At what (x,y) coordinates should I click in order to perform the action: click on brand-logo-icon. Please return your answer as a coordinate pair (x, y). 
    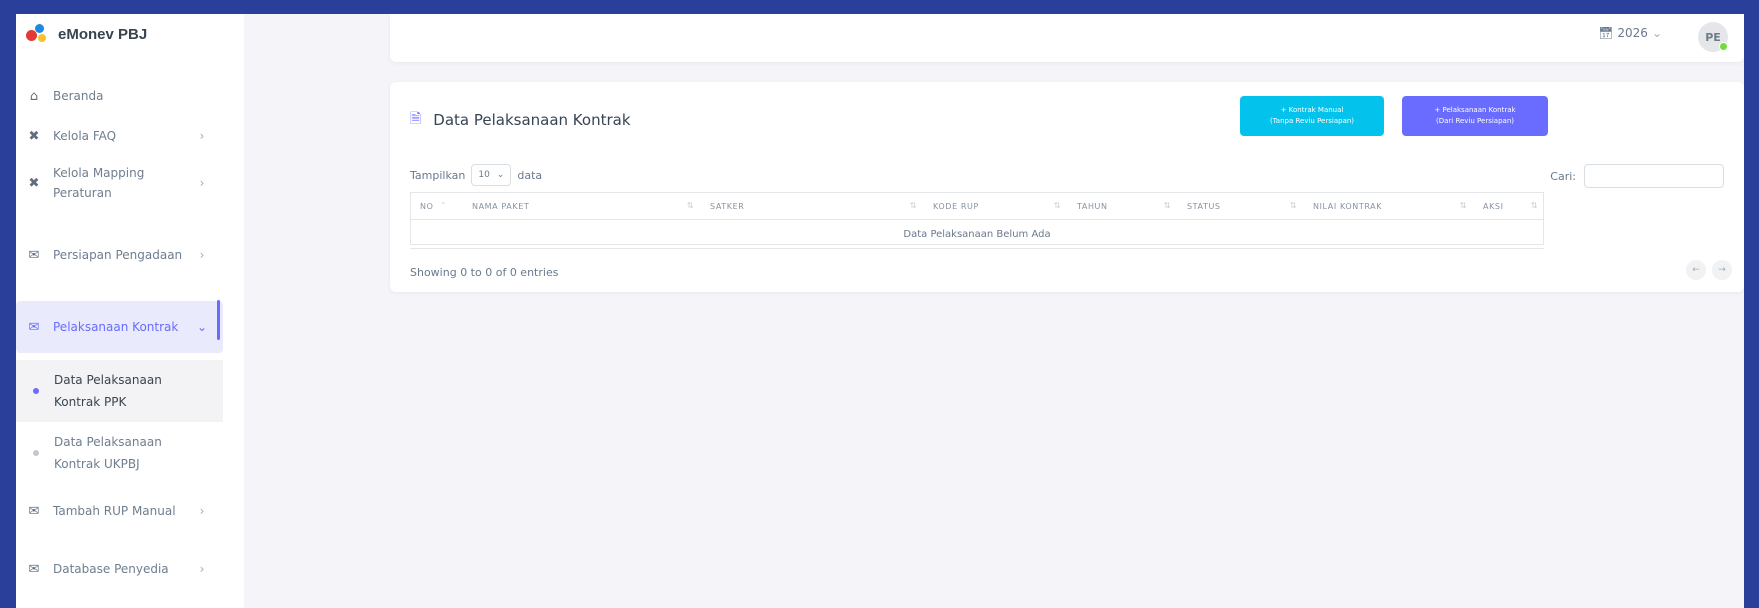
    Looking at the image, I should click on (37, 34).